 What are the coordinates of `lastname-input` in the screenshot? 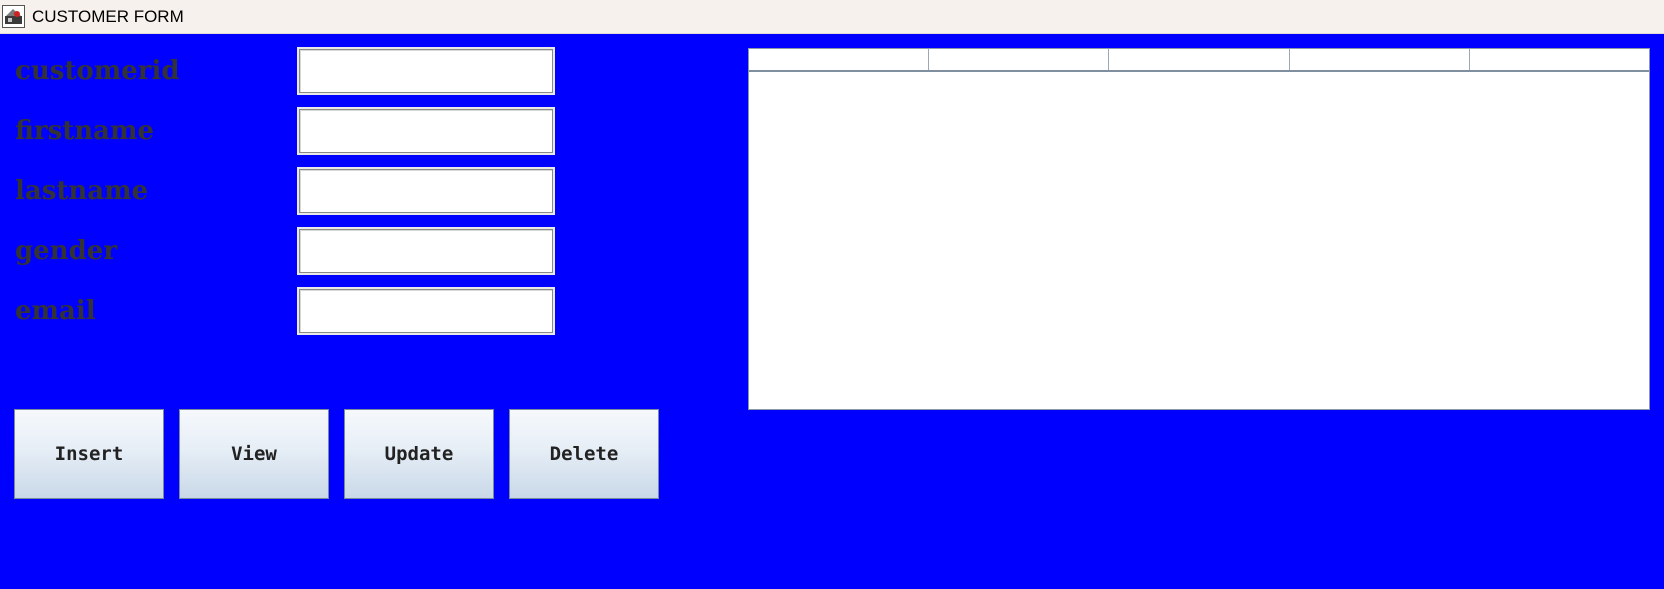 It's located at (426, 191).